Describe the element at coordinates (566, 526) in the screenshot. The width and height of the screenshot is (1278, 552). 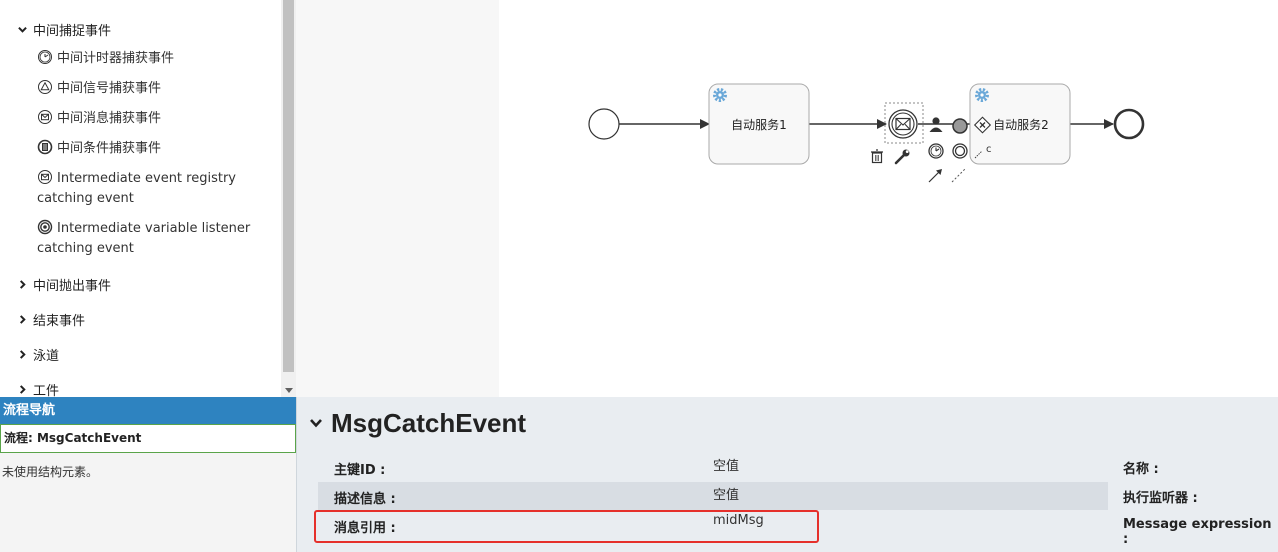
I see `annotation-highlight-box` at that location.